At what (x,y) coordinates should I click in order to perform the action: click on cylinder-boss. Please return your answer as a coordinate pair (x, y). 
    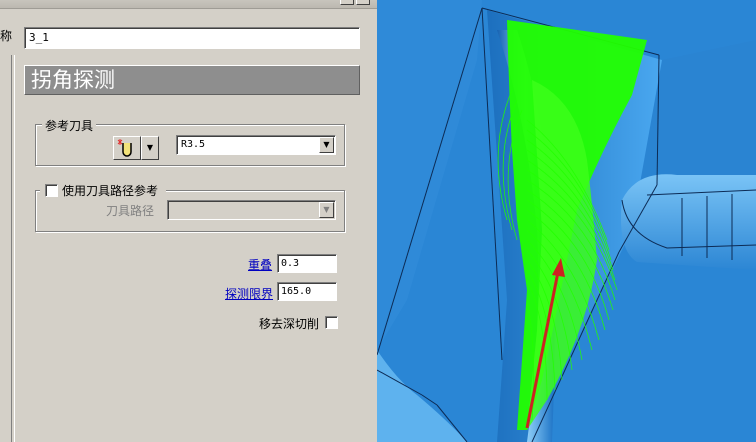
    Looking at the image, I should click on (688, 222).